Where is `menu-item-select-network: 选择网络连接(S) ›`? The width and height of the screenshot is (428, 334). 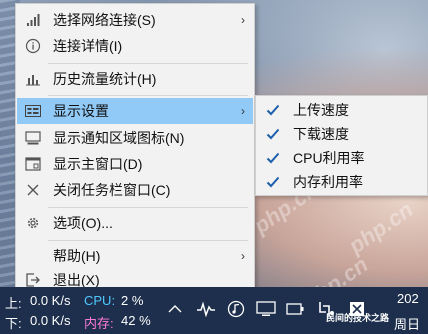
menu-item-select-network: 选择网络连接(S) › is located at coordinates (135, 20).